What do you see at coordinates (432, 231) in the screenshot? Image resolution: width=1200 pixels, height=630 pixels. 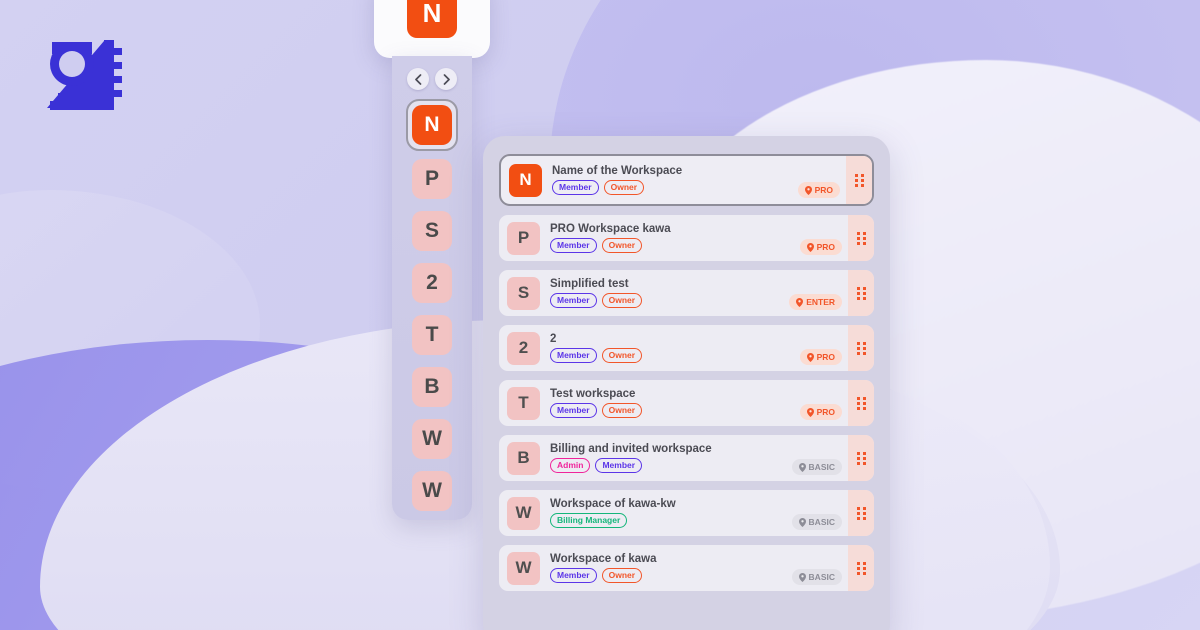 I see `sidebar-tile-2: S` at bounding box center [432, 231].